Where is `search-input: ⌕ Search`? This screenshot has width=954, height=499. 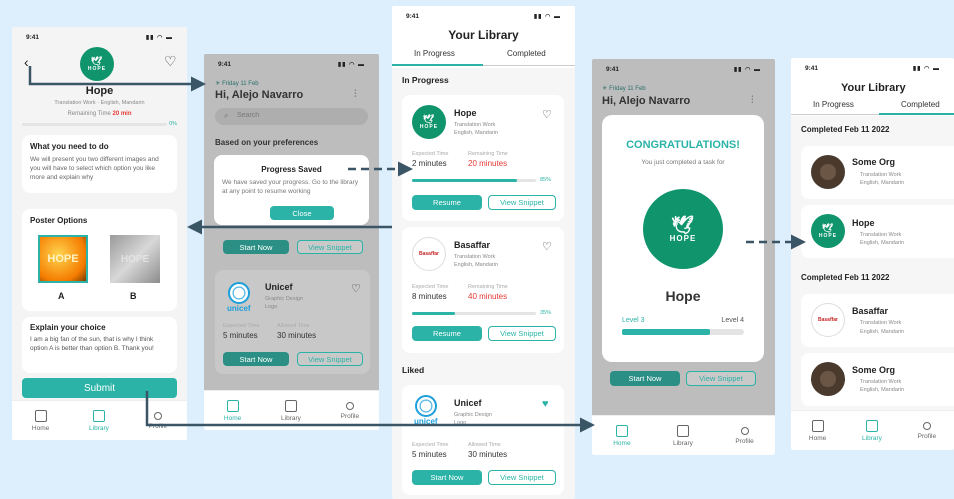
search-input: ⌕ Search is located at coordinates (291, 116).